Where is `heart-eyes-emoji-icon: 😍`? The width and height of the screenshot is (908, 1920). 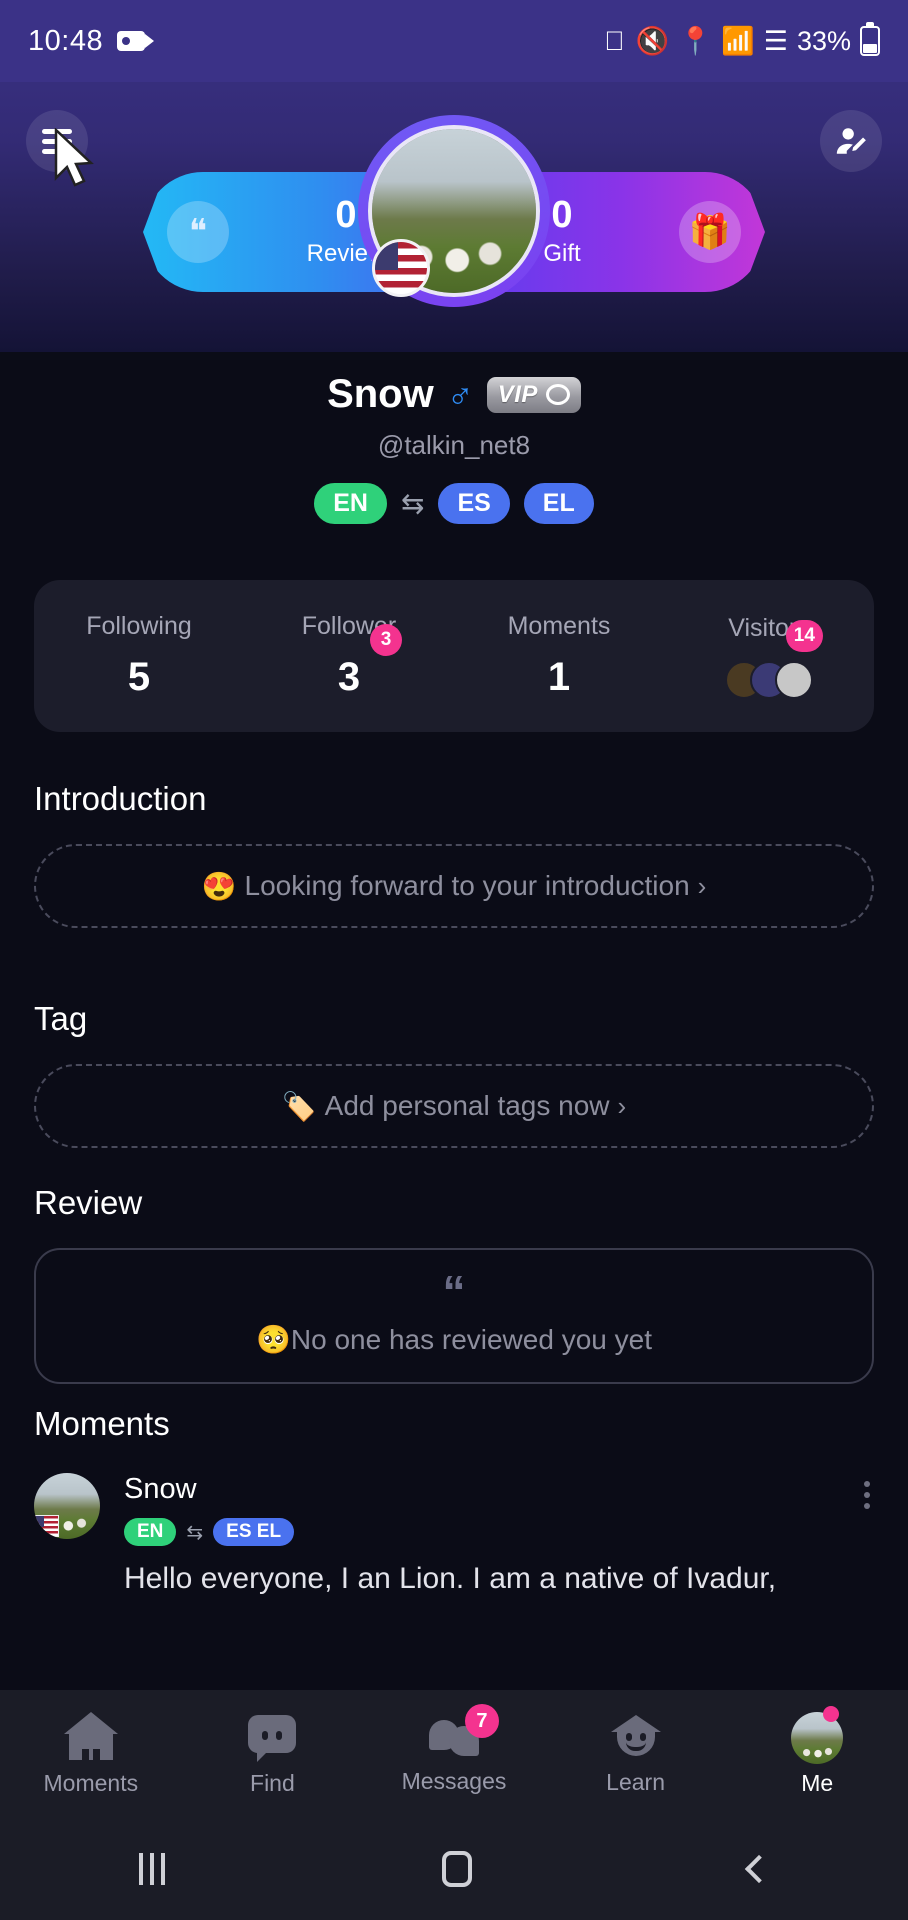
heart-eyes-emoji-icon: 😍 is located at coordinates (219, 886).